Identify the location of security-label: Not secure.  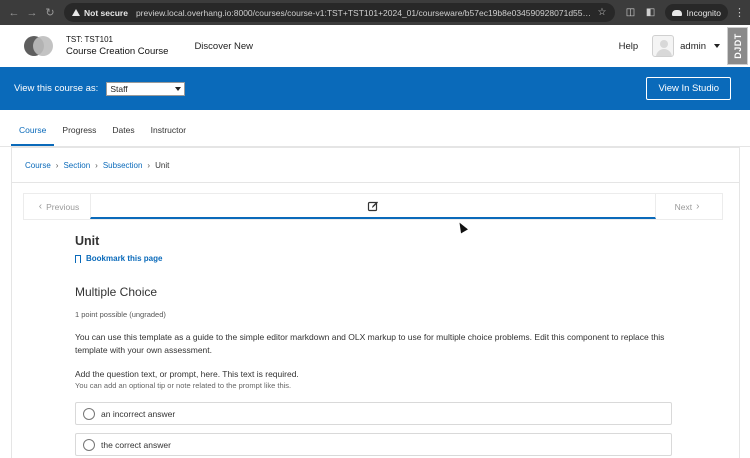
(106, 12).